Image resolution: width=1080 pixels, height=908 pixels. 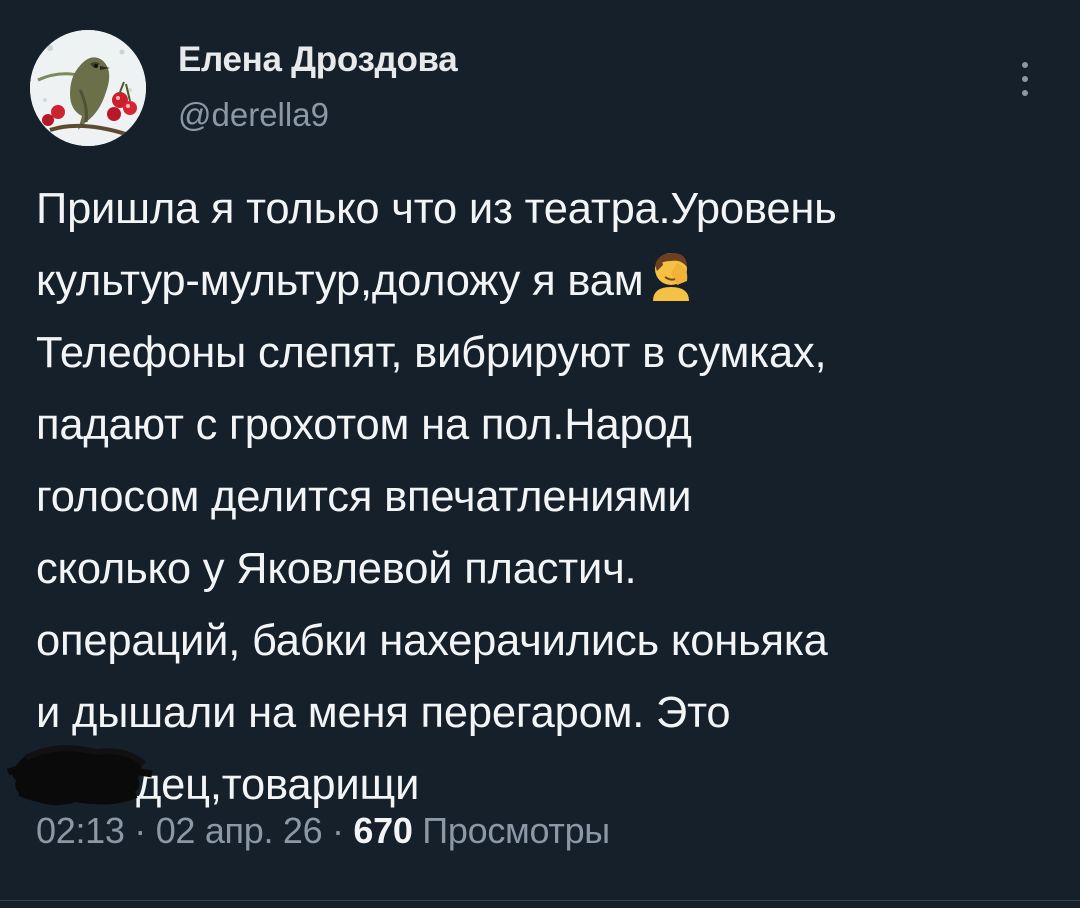 What do you see at coordinates (671, 277) in the screenshot?
I see `facepalm-emoji-icon` at bounding box center [671, 277].